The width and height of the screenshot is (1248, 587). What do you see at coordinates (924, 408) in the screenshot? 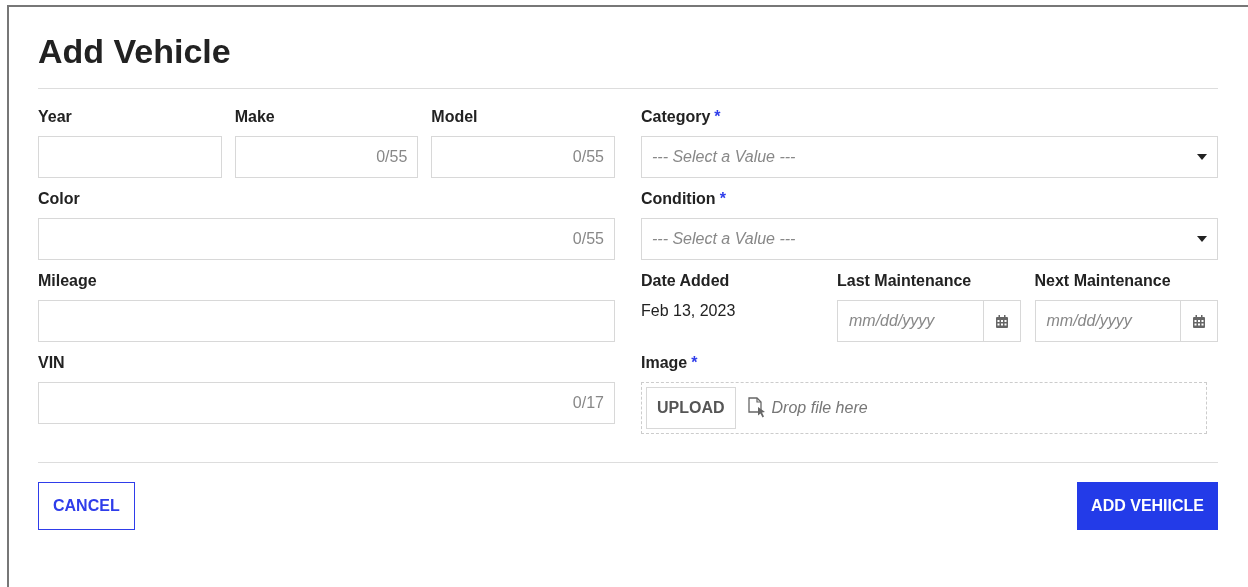
I see `file-drop-zone: UPLOAD Drop file here` at bounding box center [924, 408].